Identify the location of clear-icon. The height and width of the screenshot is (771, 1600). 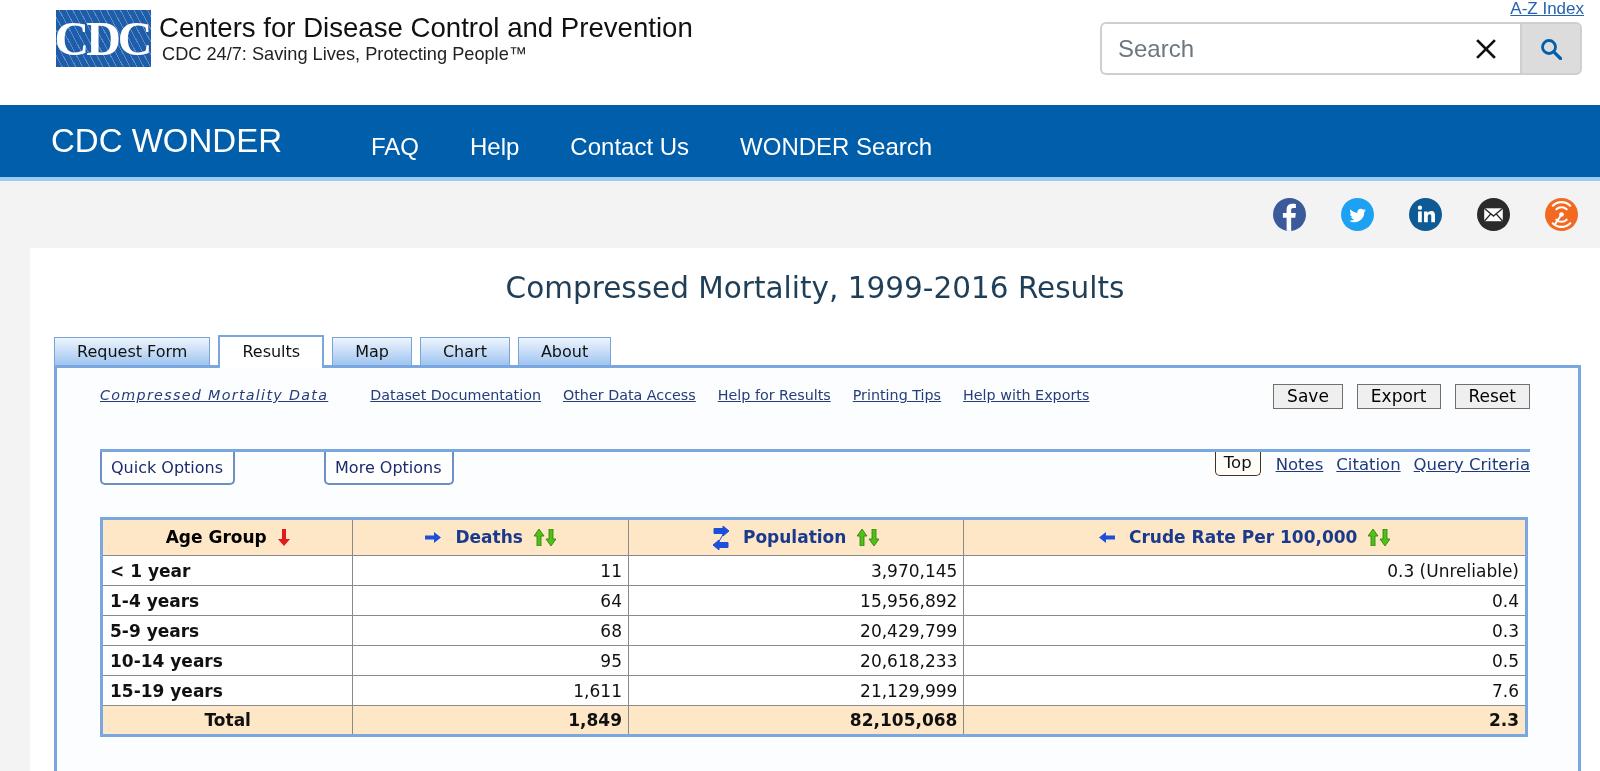
(1486, 49).